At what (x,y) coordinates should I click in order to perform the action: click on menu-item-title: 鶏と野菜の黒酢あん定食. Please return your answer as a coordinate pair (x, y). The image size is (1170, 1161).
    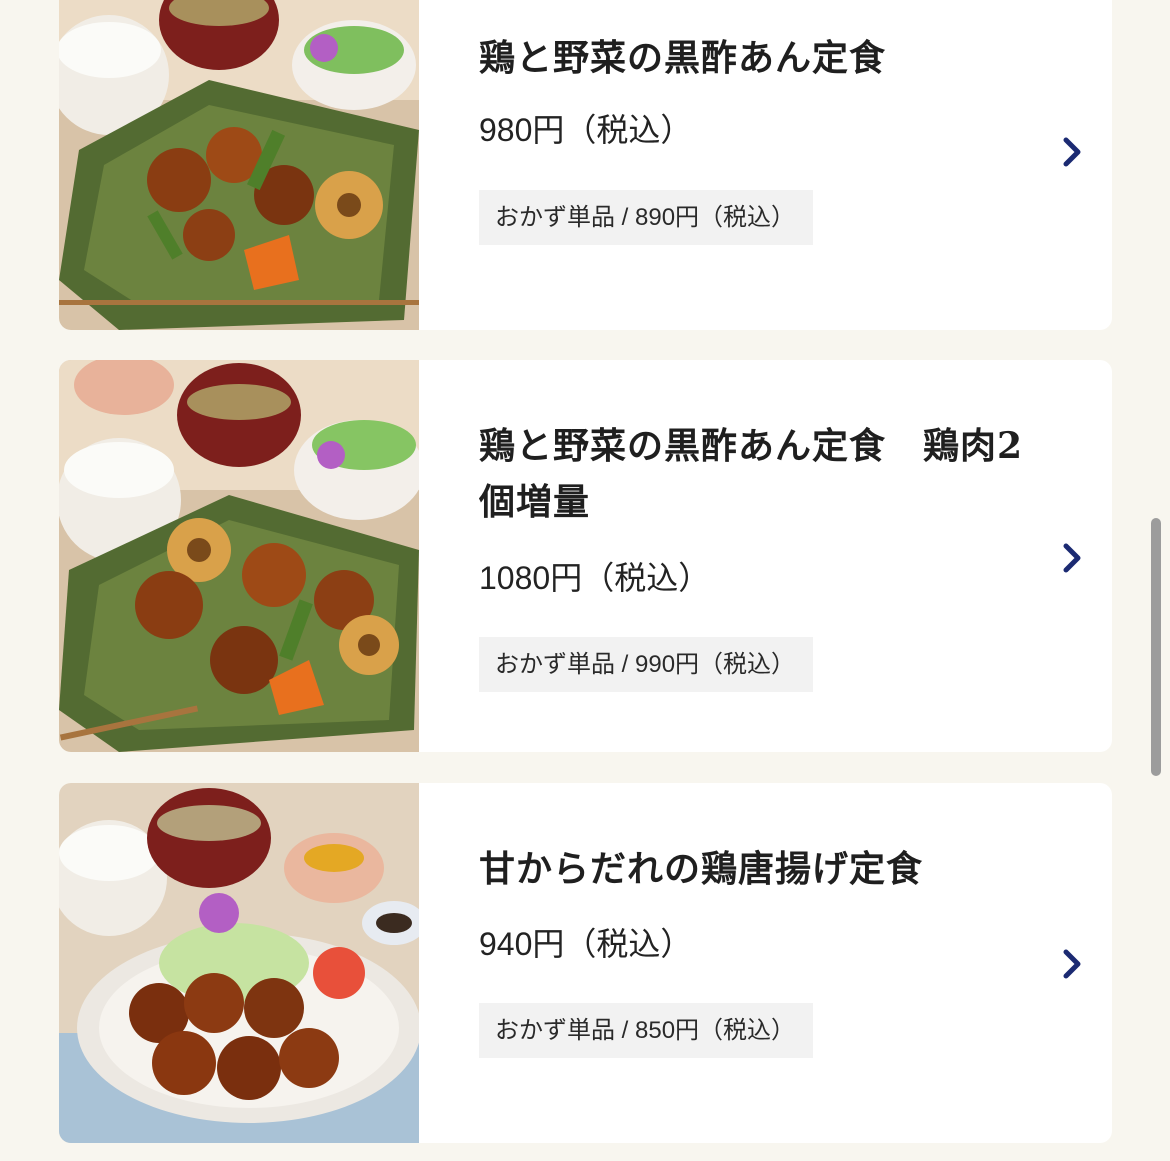
    Looking at the image, I should click on (683, 58).